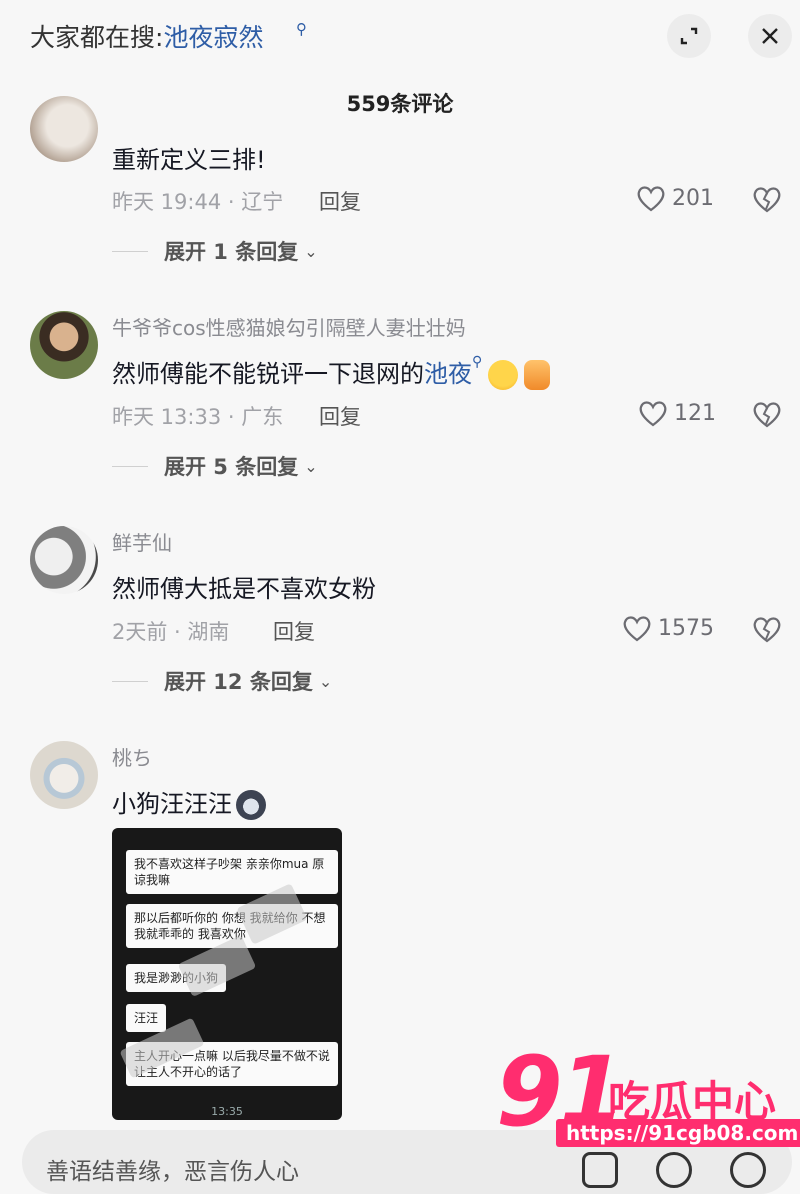  What do you see at coordinates (171, 632) in the screenshot?
I see `comment-meta: 2天前 · 湖南` at bounding box center [171, 632].